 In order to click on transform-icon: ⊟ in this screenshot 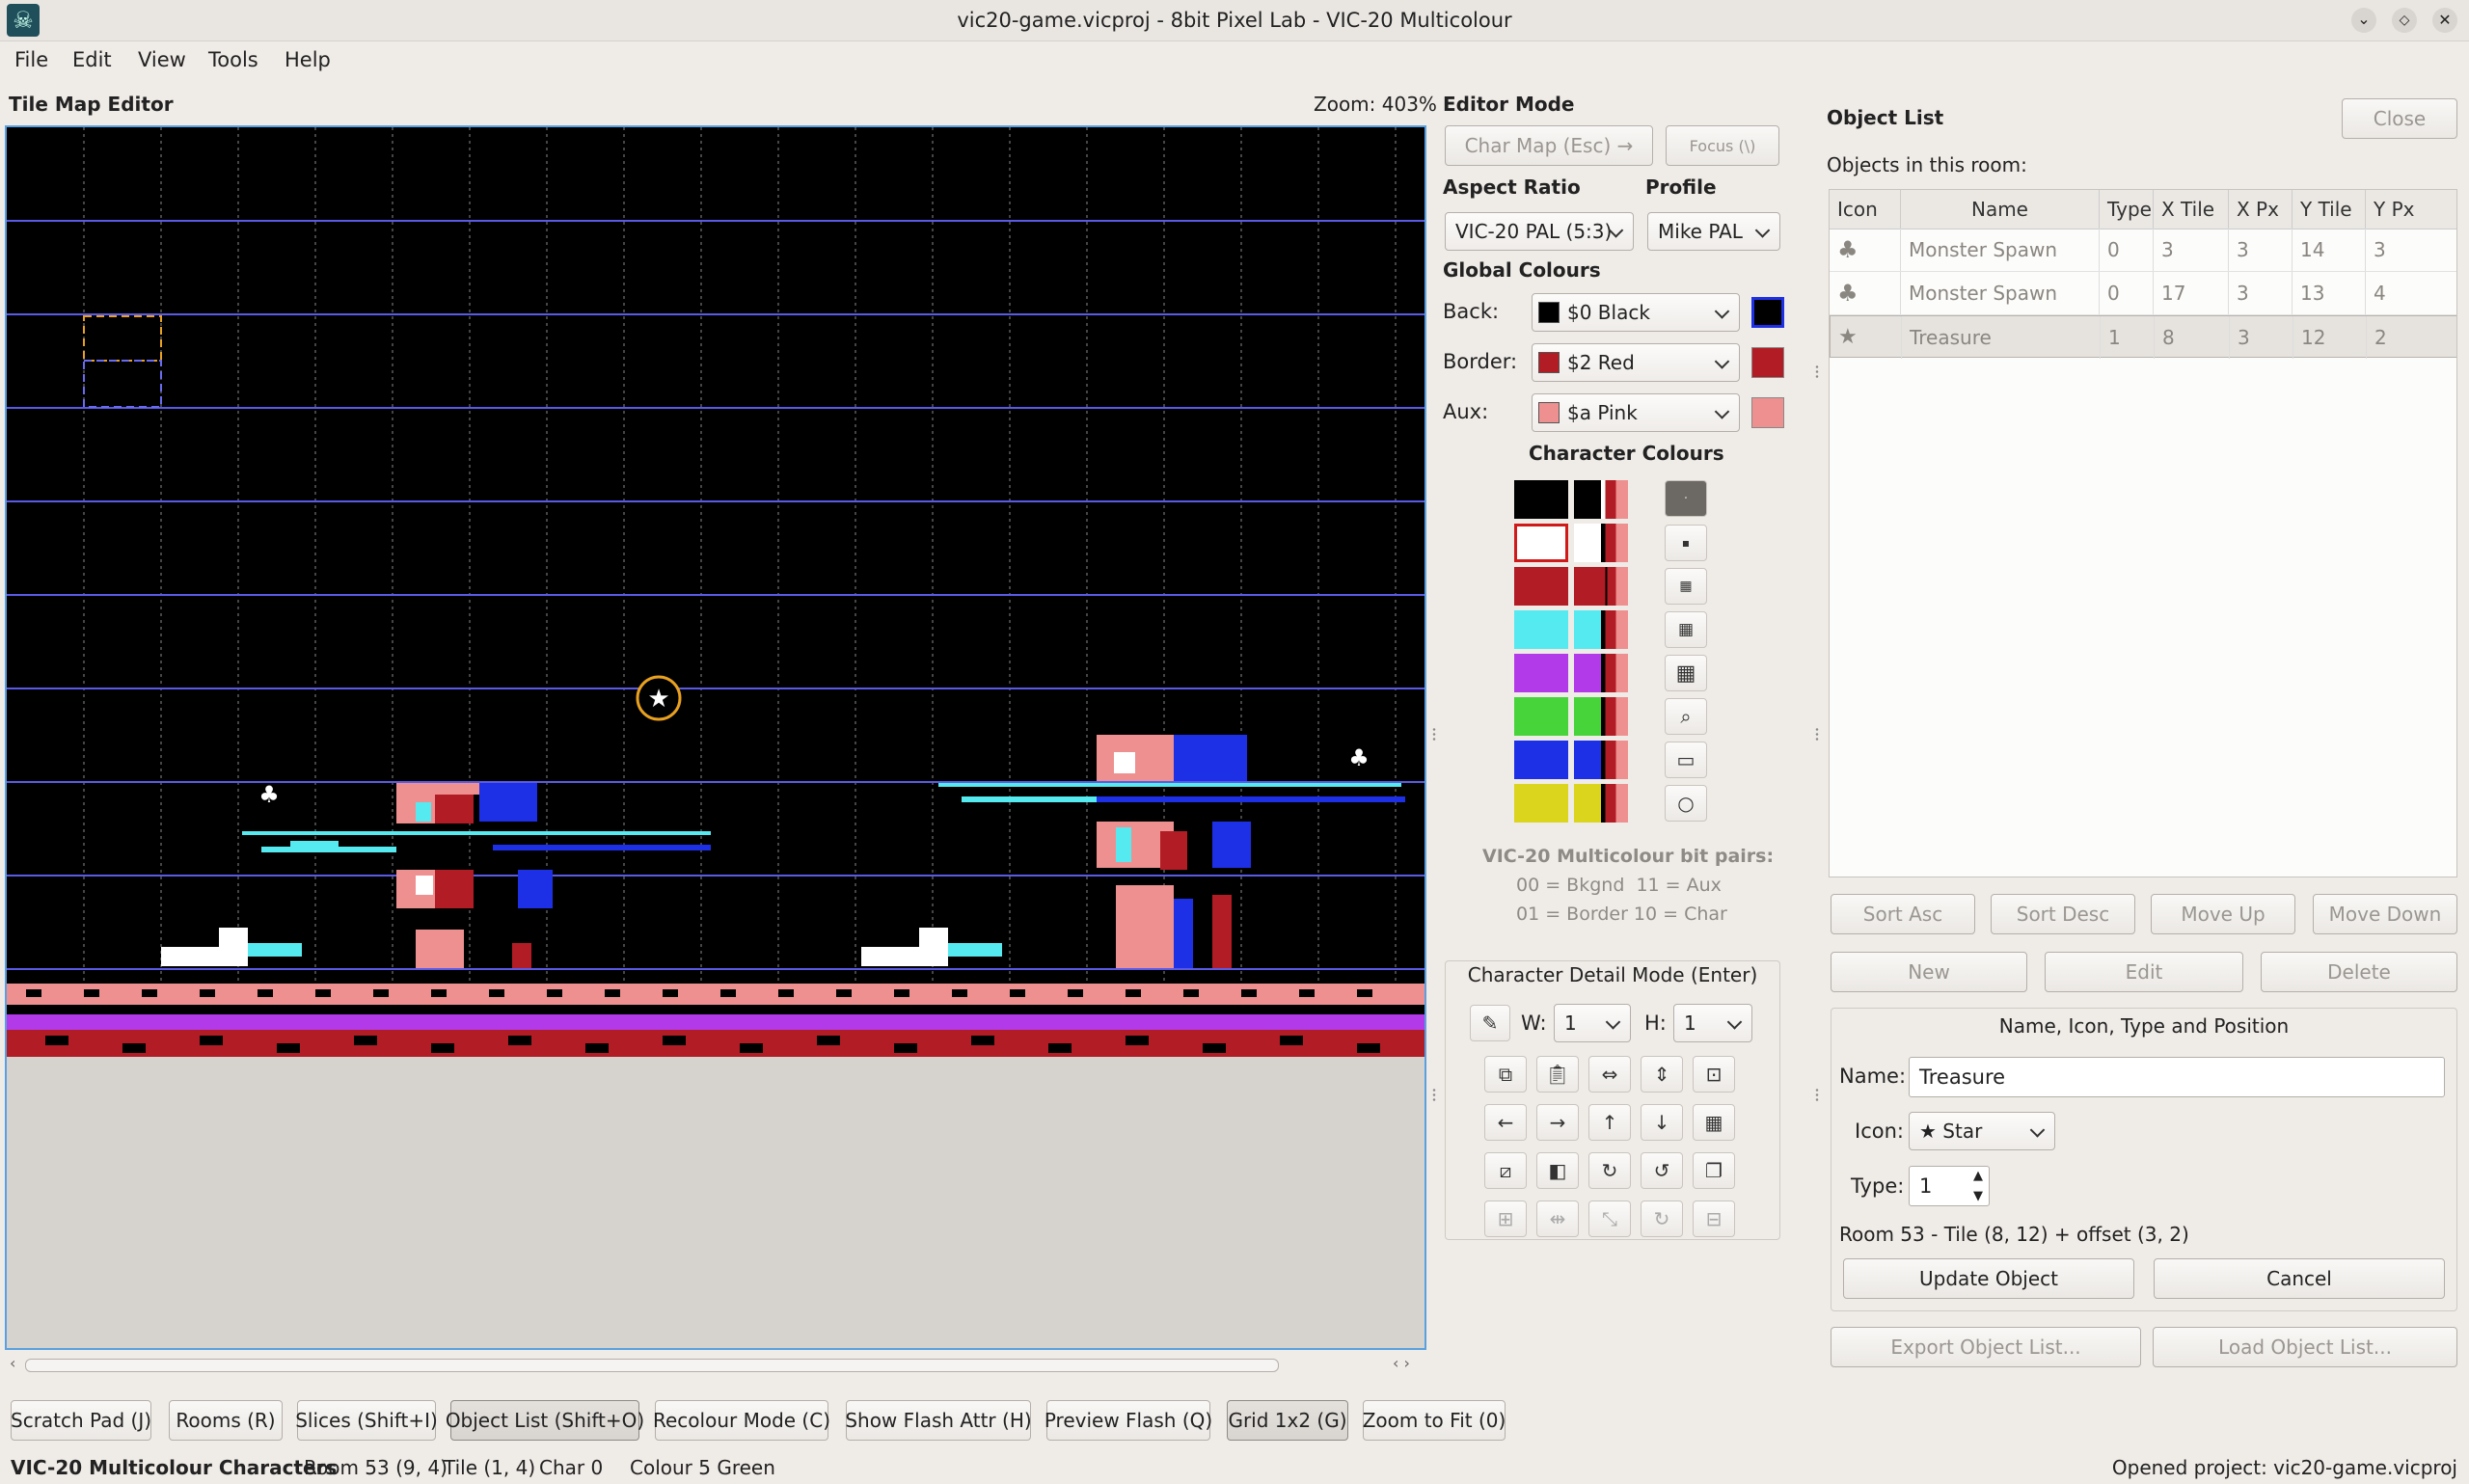, I will do `click(1714, 1219)`.